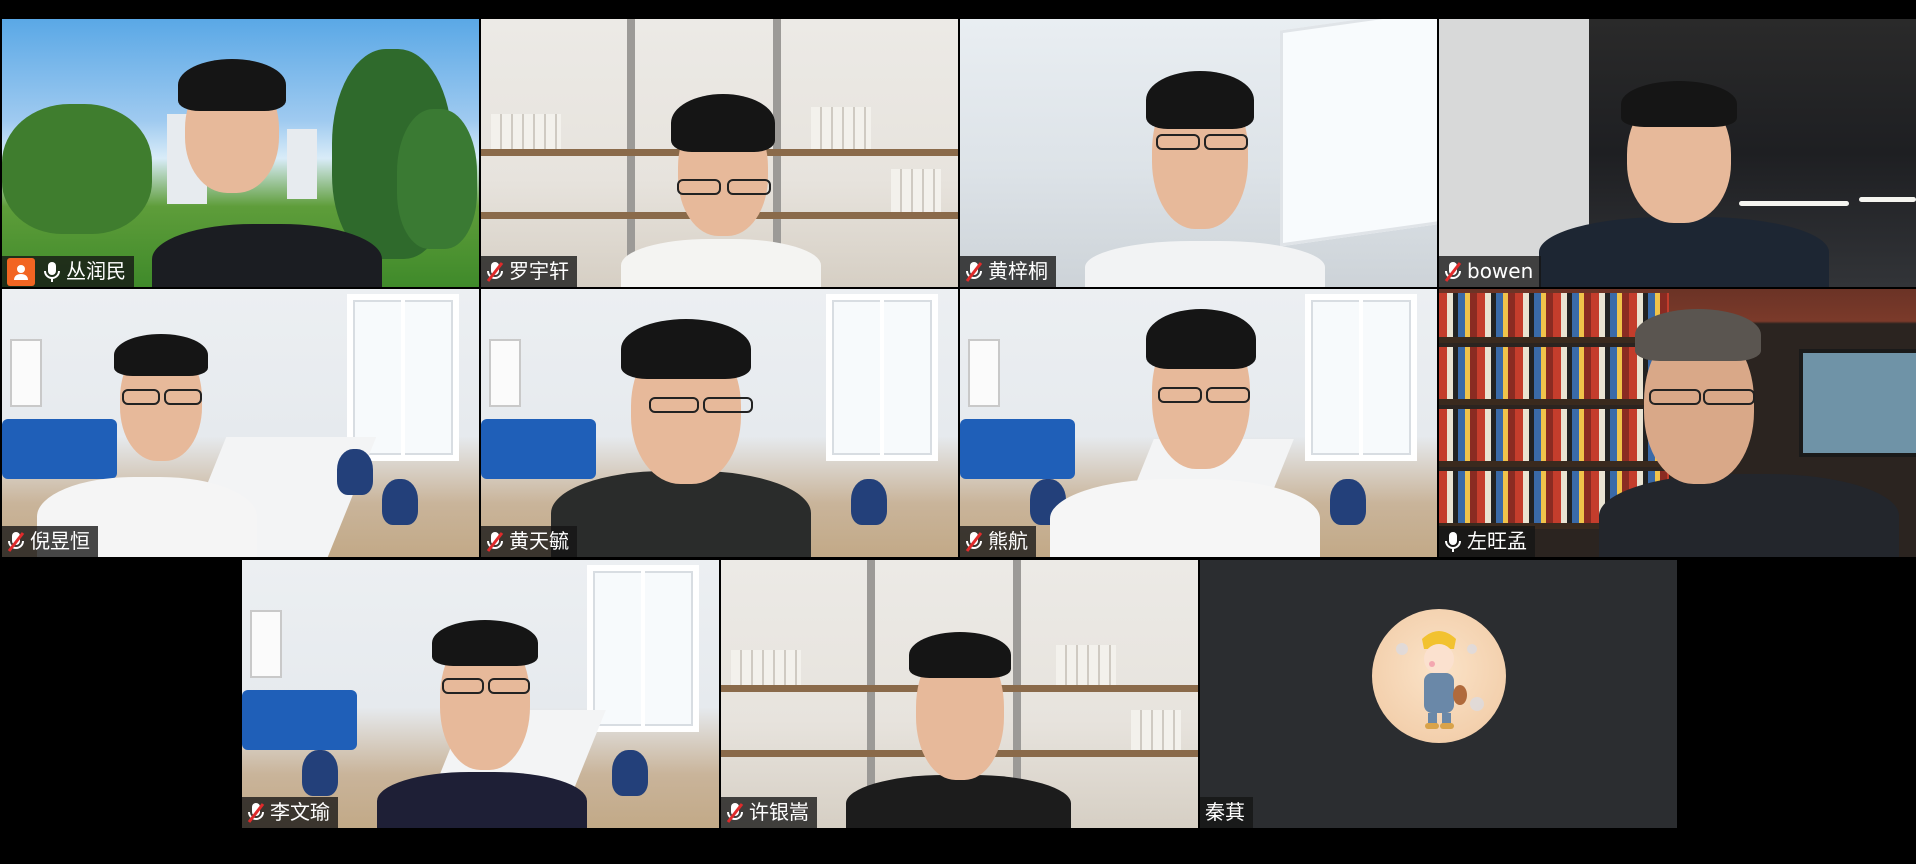 The width and height of the screenshot is (1916, 864). What do you see at coordinates (1008, 541) in the screenshot?
I see `participant-name: 熊航` at bounding box center [1008, 541].